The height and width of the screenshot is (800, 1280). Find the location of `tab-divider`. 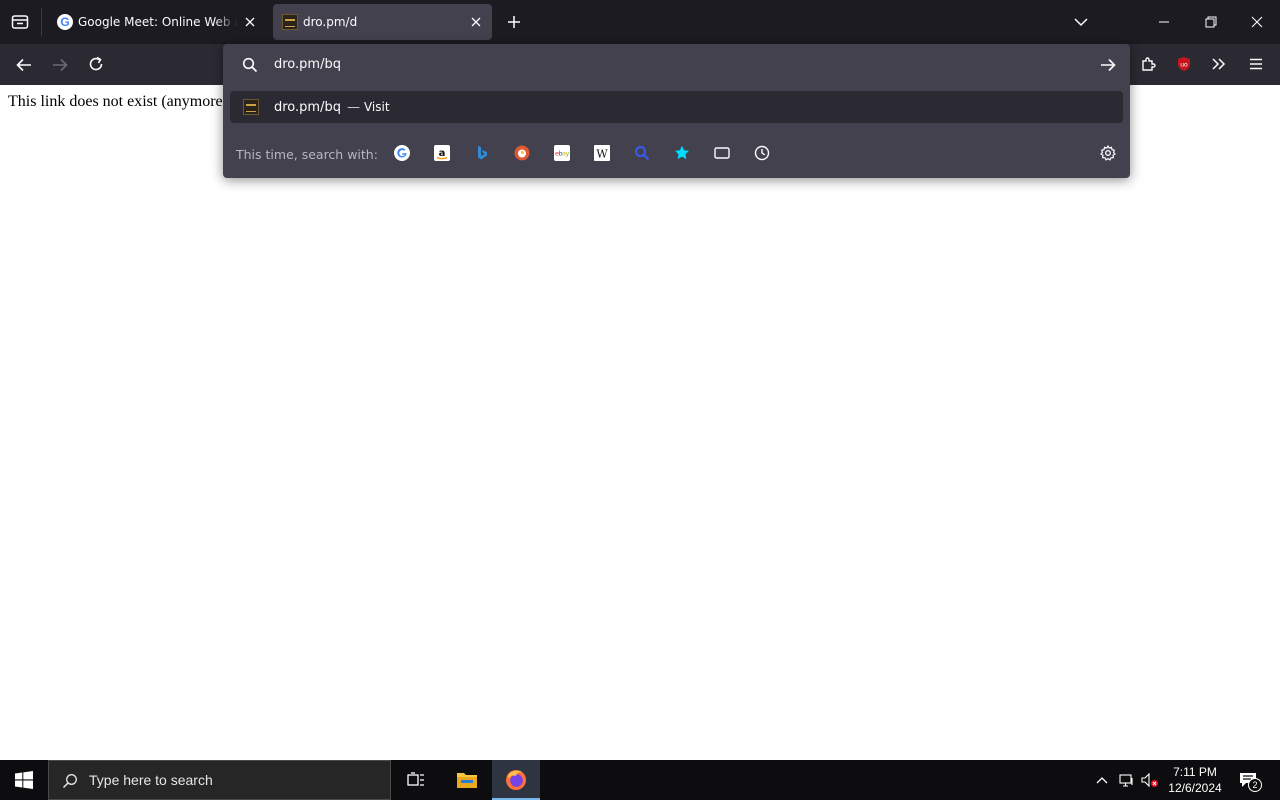

tab-divider is located at coordinates (41, 22).